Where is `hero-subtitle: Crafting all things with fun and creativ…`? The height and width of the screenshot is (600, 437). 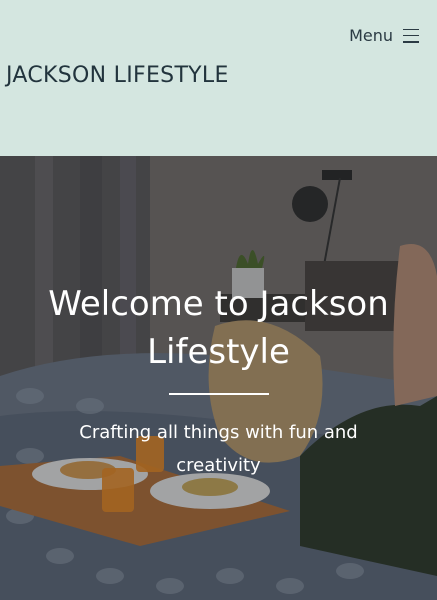 hero-subtitle: Crafting all things with fun and creativ… is located at coordinates (218, 449).